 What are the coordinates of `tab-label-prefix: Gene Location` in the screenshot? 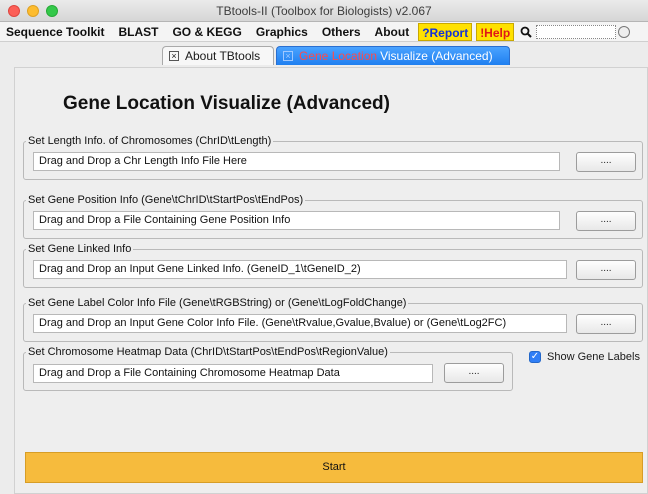 It's located at (338, 56).